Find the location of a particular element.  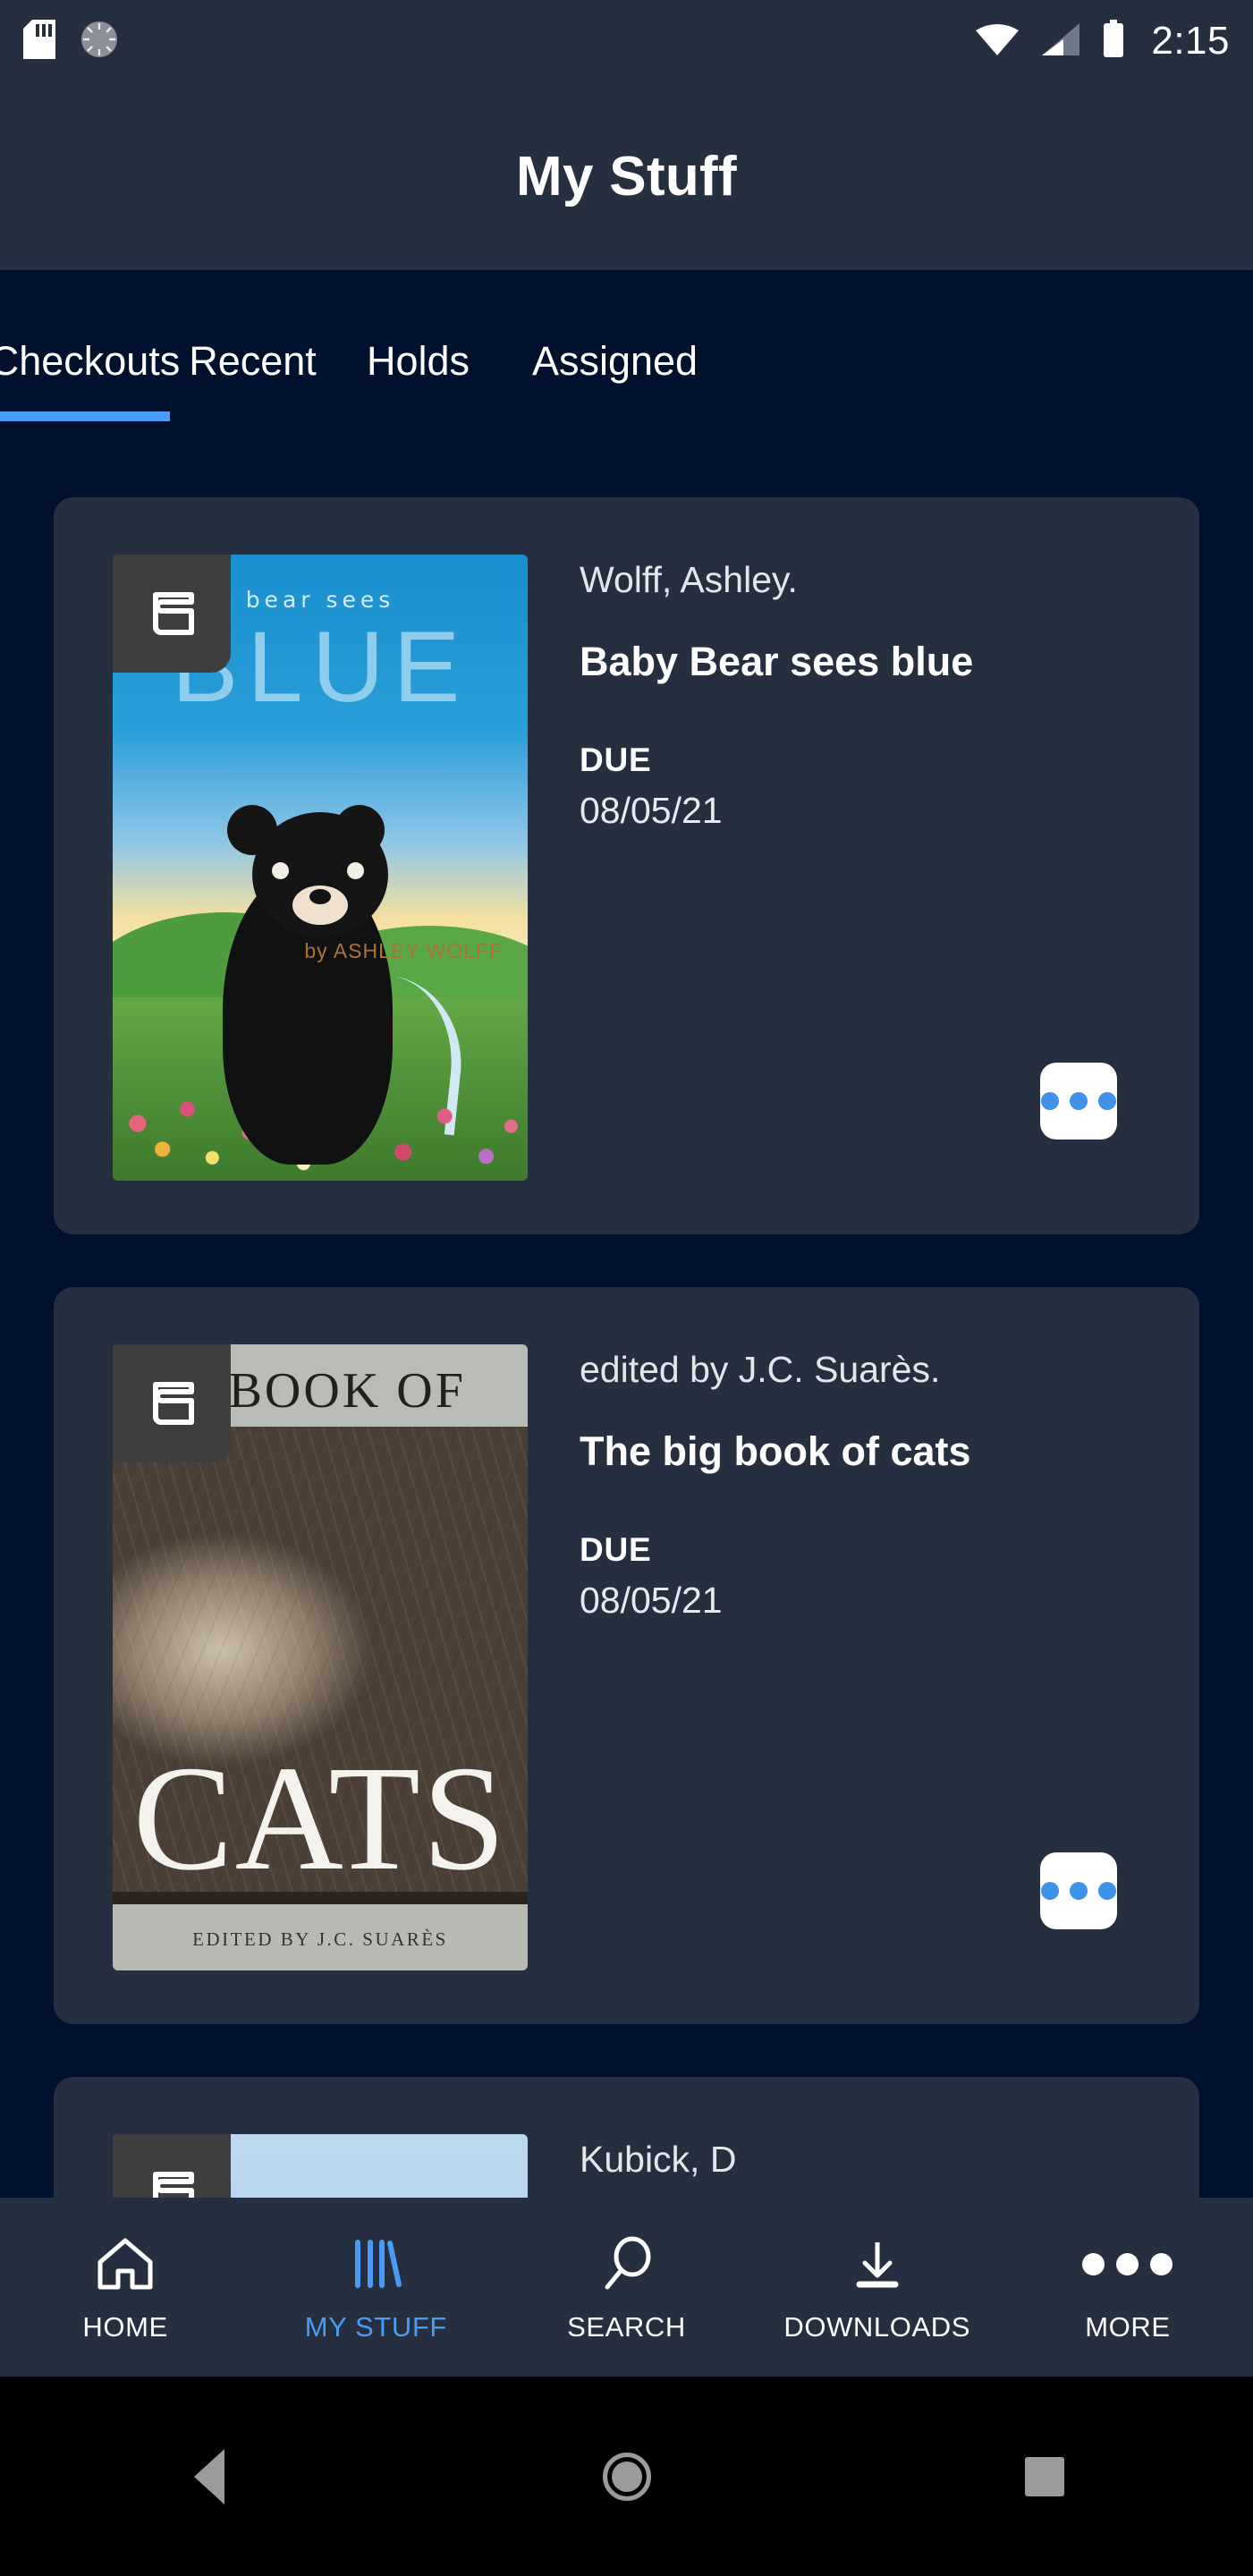

home-circle-icon is located at coordinates (626, 2476).